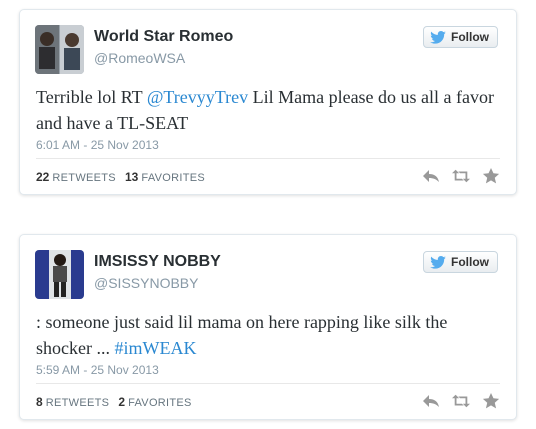  Describe the element at coordinates (97, 370) in the screenshot. I see `timestamp: 5:59 AM - 25 Nov 2013` at that location.